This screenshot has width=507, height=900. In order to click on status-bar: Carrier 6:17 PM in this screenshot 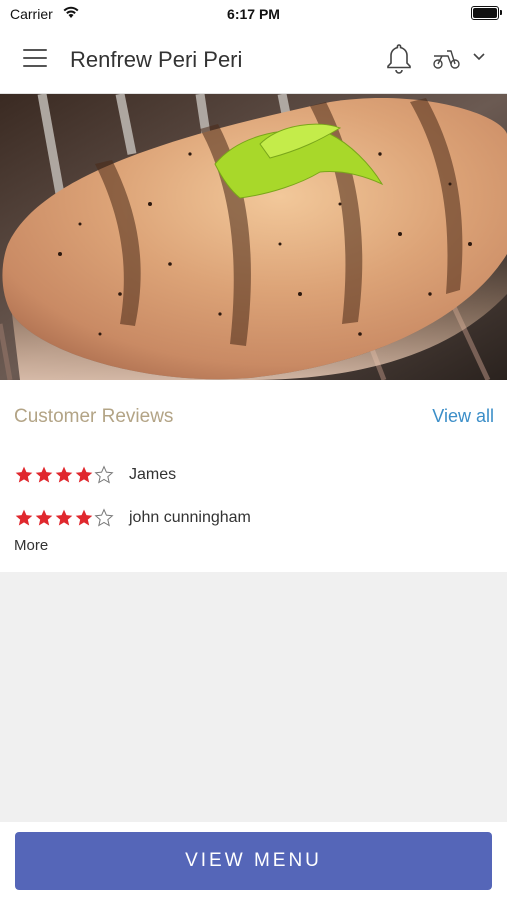, I will do `click(253, 13)`.